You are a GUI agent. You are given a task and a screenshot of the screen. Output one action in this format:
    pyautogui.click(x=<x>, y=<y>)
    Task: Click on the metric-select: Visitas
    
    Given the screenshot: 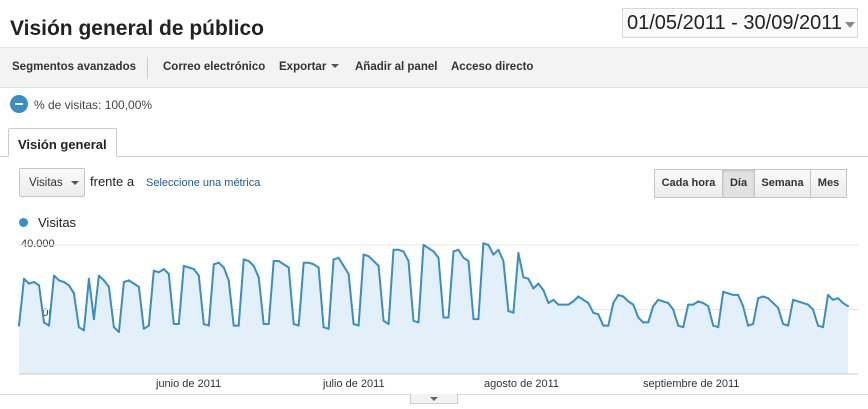 What is the action you would take?
    pyautogui.click(x=52, y=182)
    